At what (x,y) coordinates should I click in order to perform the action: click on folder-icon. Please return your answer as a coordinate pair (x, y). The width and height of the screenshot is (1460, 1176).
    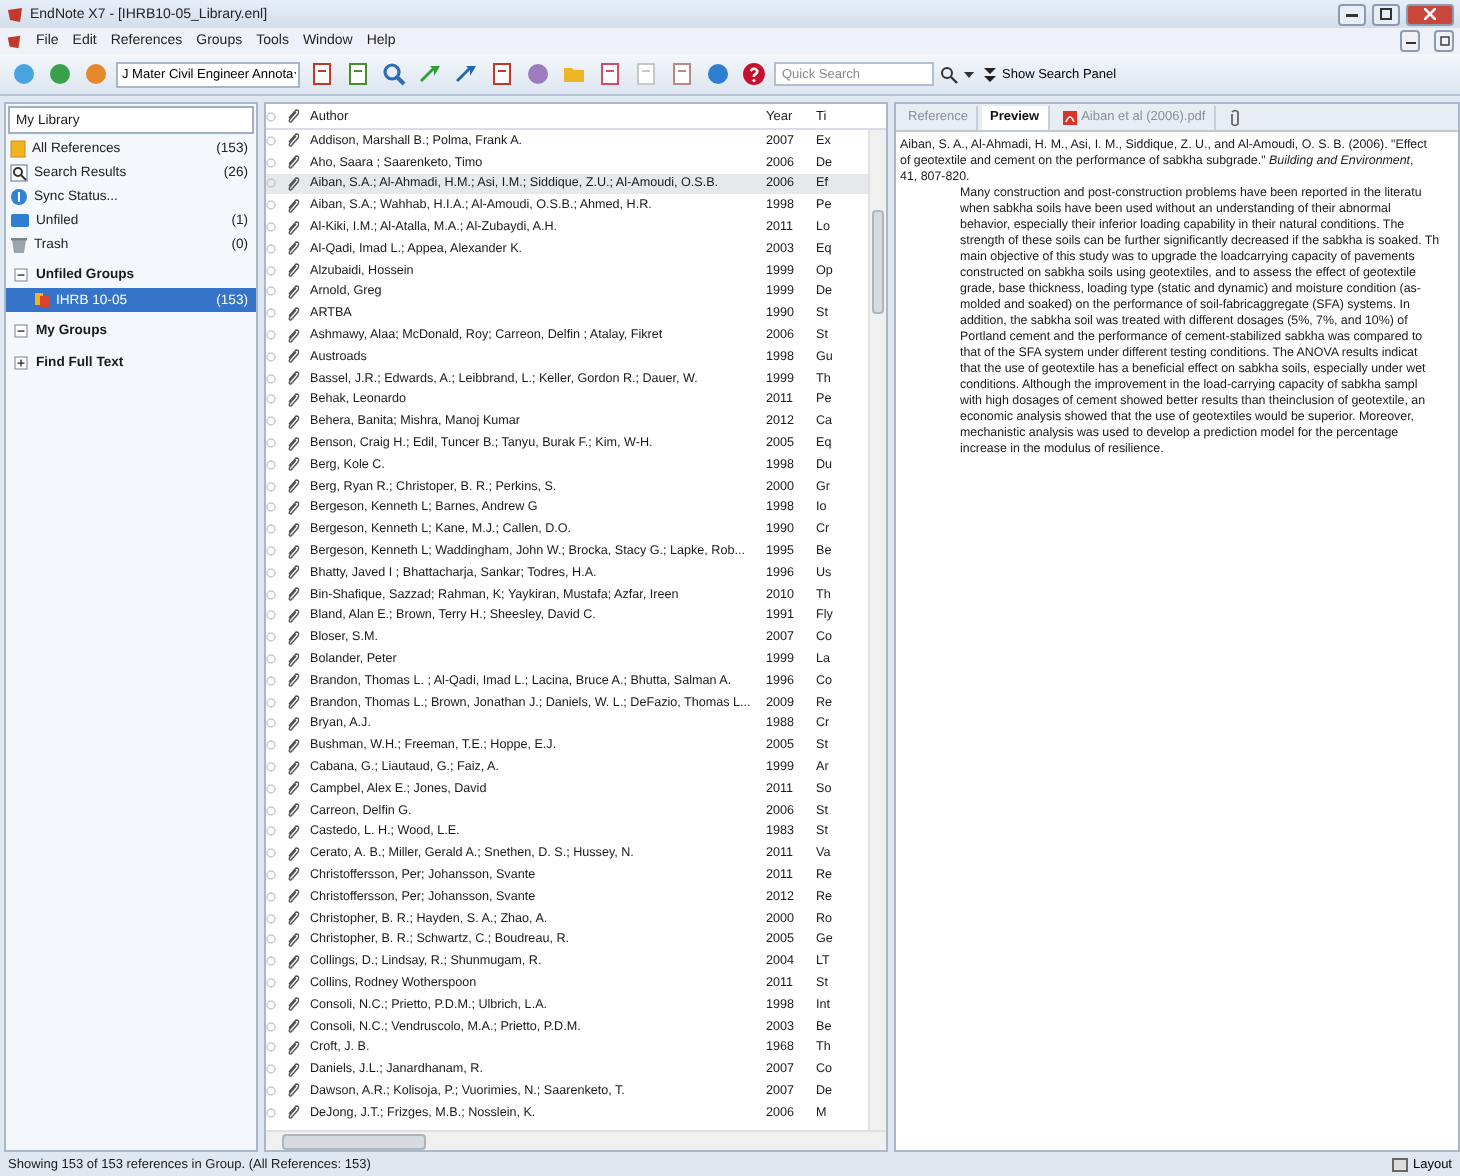
    Looking at the image, I should click on (20, 220).